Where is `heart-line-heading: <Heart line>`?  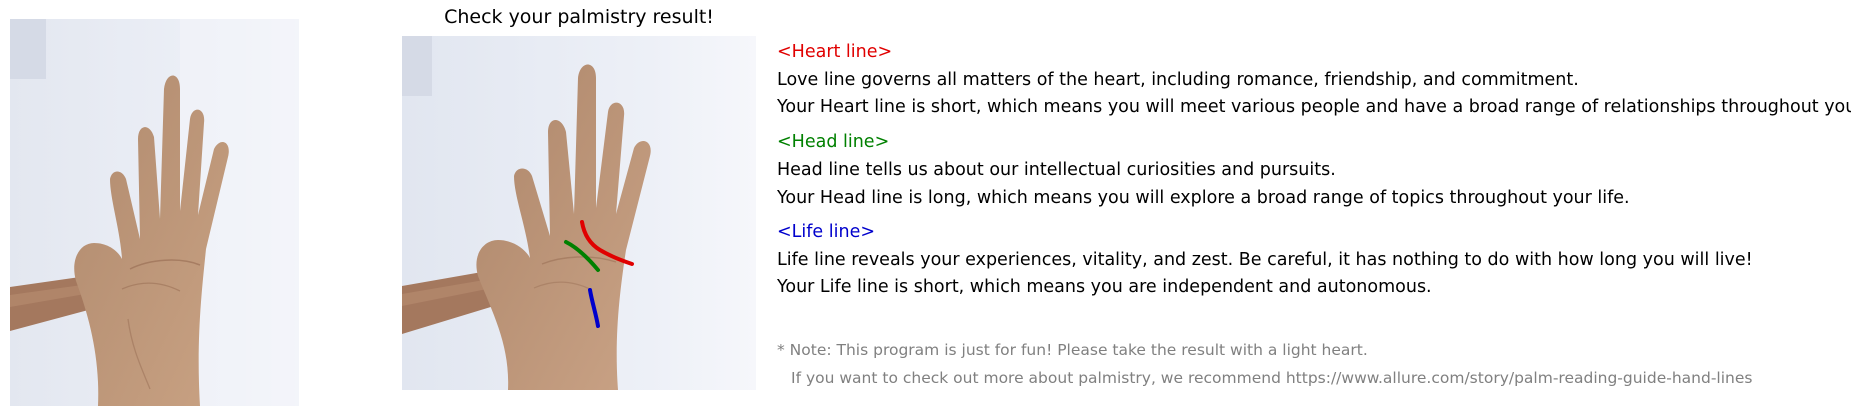
heart-line-heading: <Heart line> is located at coordinates (835, 52).